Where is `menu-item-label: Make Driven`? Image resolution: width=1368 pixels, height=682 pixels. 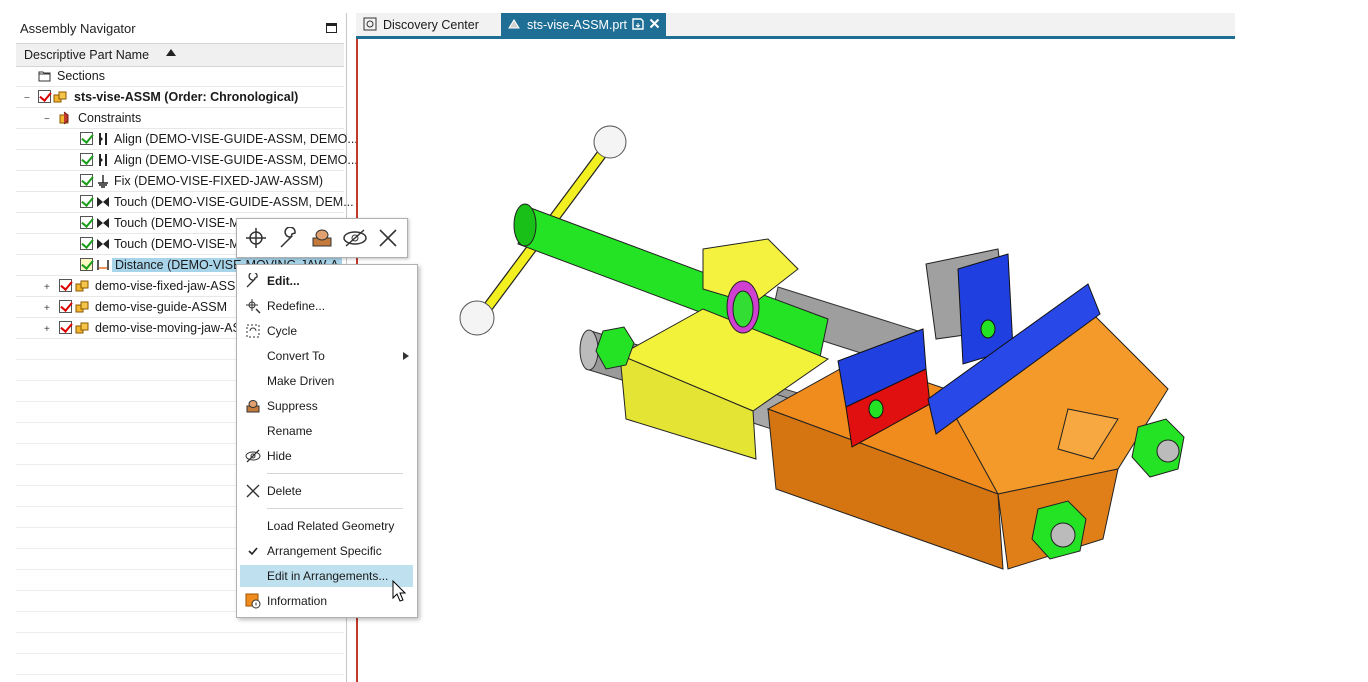
menu-item-label: Make Driven is located at coordinates (301, 381).